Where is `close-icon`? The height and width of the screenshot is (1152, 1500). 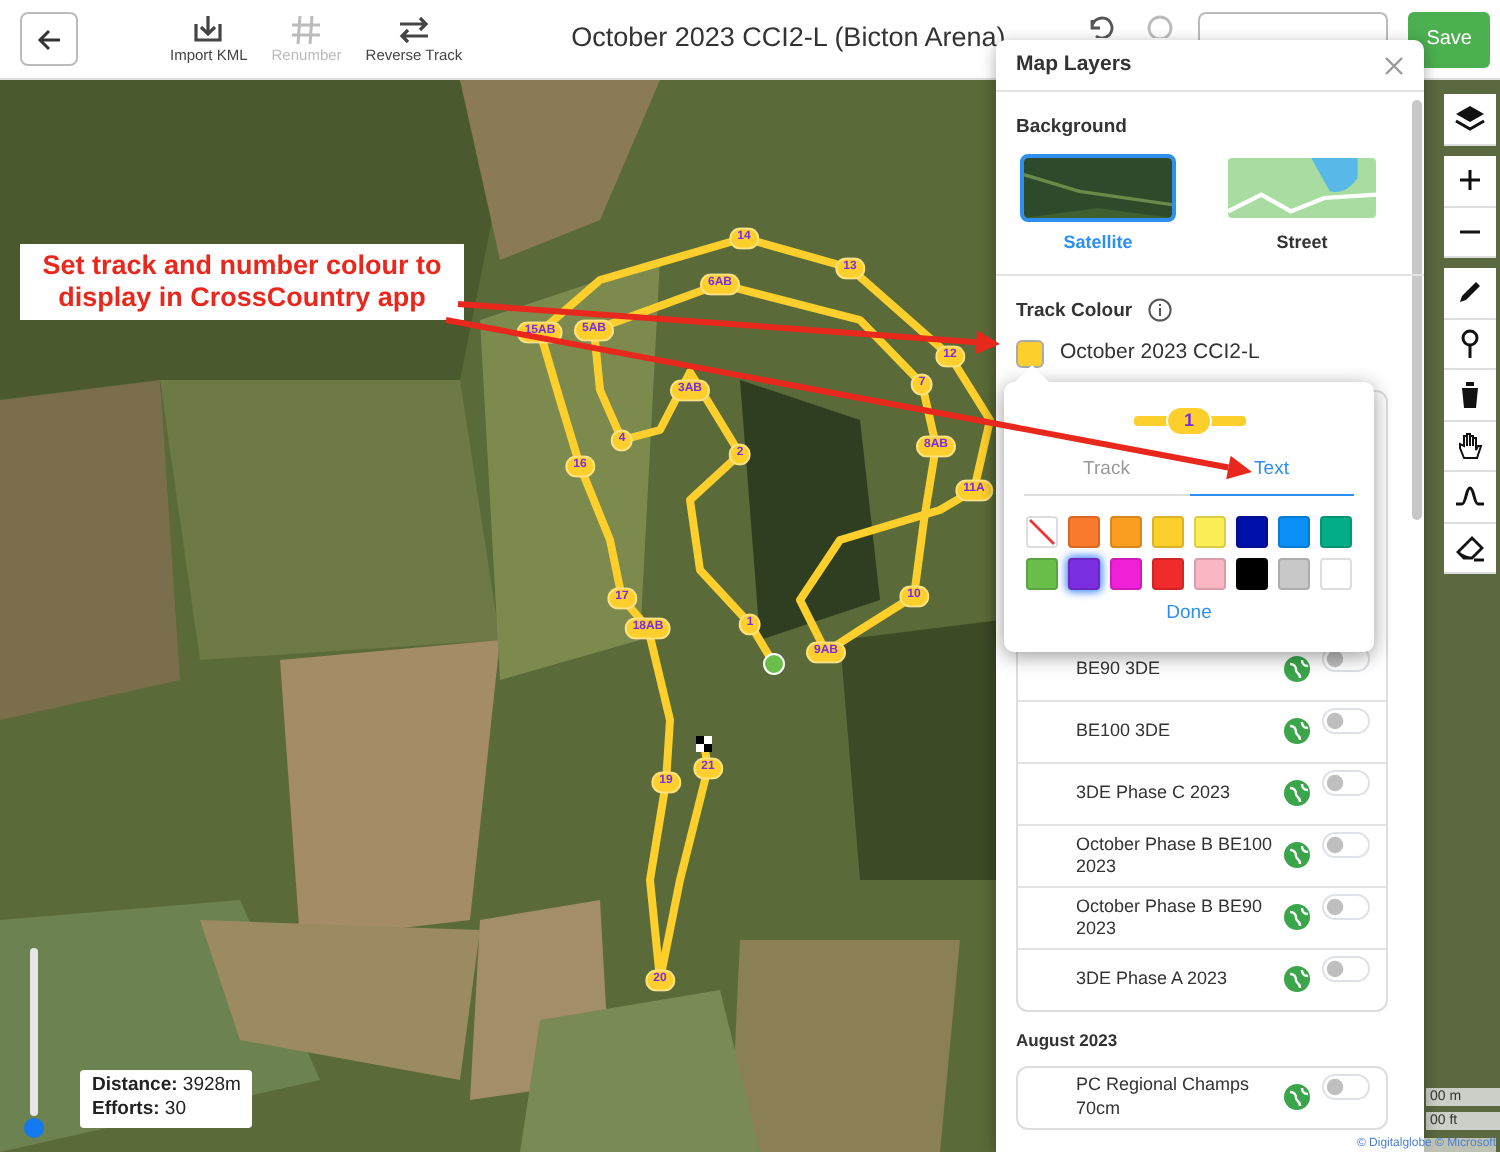
close-icon is located at coordinates (1394, 65).